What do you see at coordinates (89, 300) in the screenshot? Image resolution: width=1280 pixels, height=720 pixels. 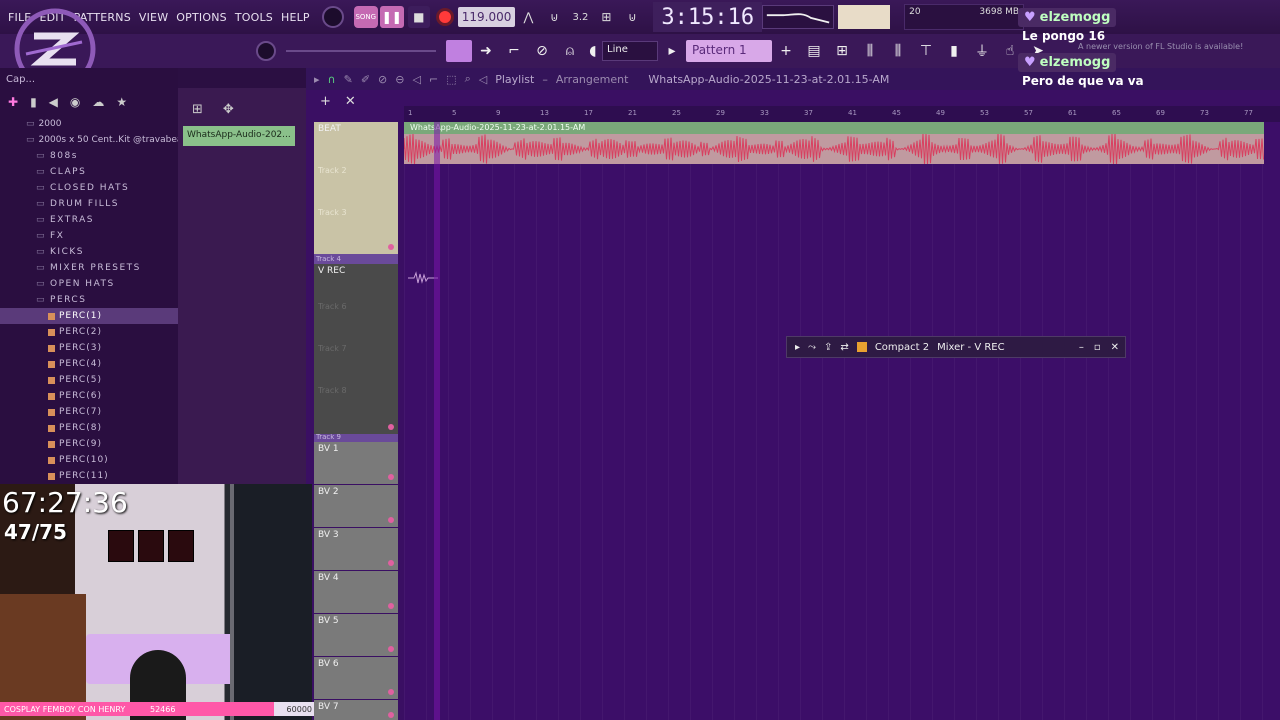 I see `browser-item: ▭ PERCS` at bounding box center [89, 300].